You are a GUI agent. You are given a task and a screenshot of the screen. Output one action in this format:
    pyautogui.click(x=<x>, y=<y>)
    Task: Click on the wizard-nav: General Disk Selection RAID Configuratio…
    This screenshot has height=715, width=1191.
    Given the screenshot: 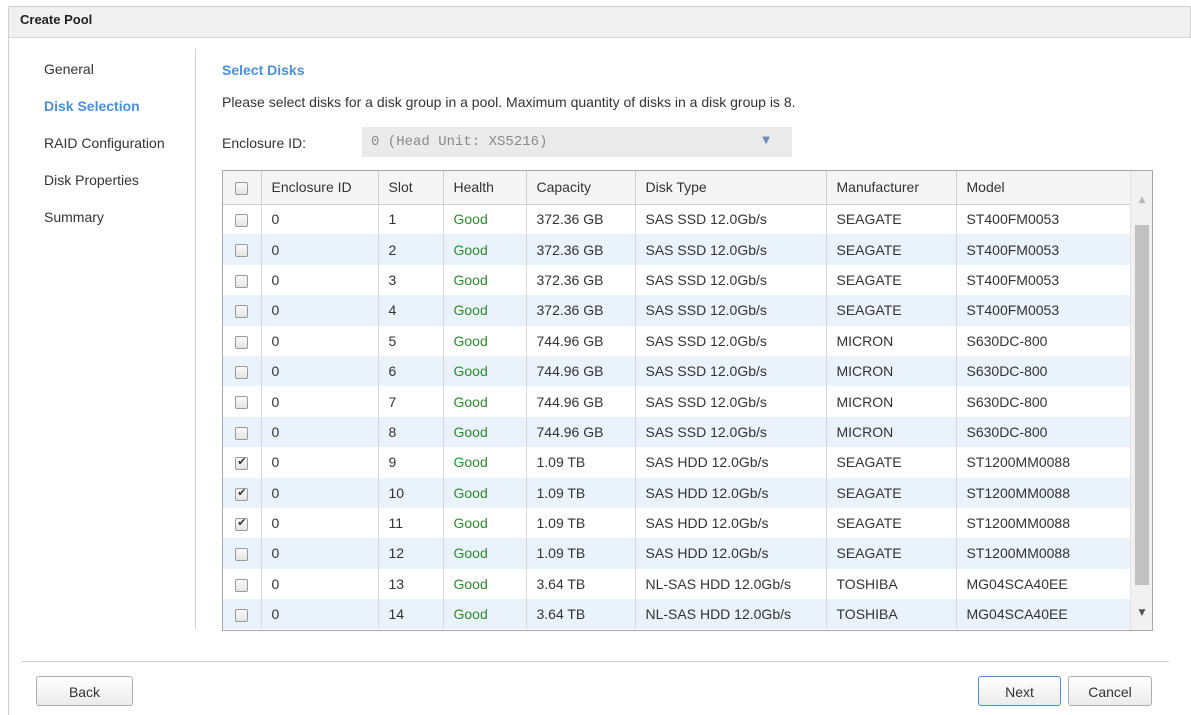 What is the action you would take?
    pyautogui.click(x=119, y=152)
    